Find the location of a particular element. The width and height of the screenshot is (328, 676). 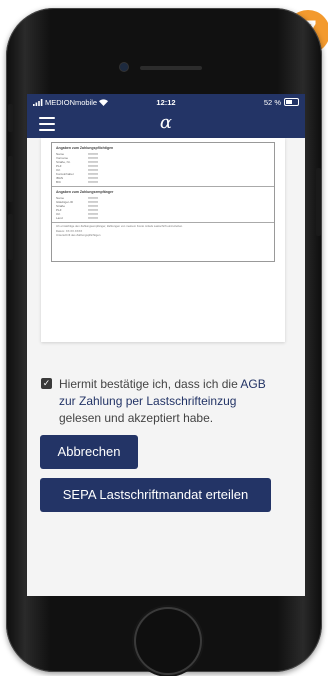

earpiece-speaker is located at coordinates (171, 68).